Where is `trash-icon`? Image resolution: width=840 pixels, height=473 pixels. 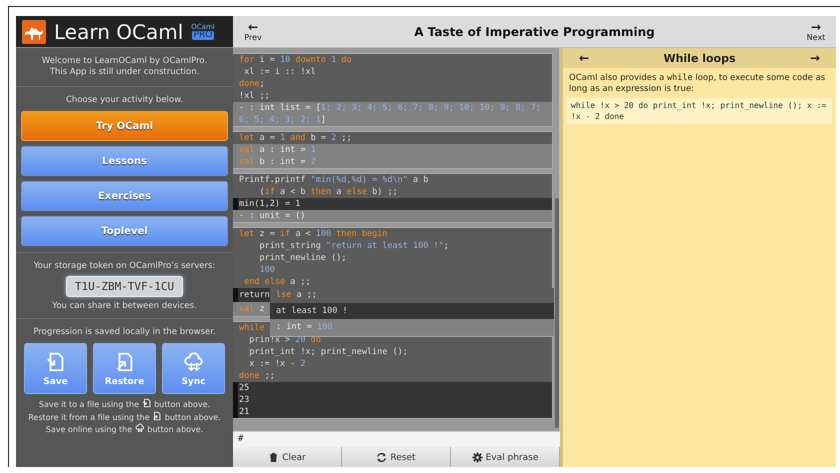
trash-icon is located at coordinates (274, 457).